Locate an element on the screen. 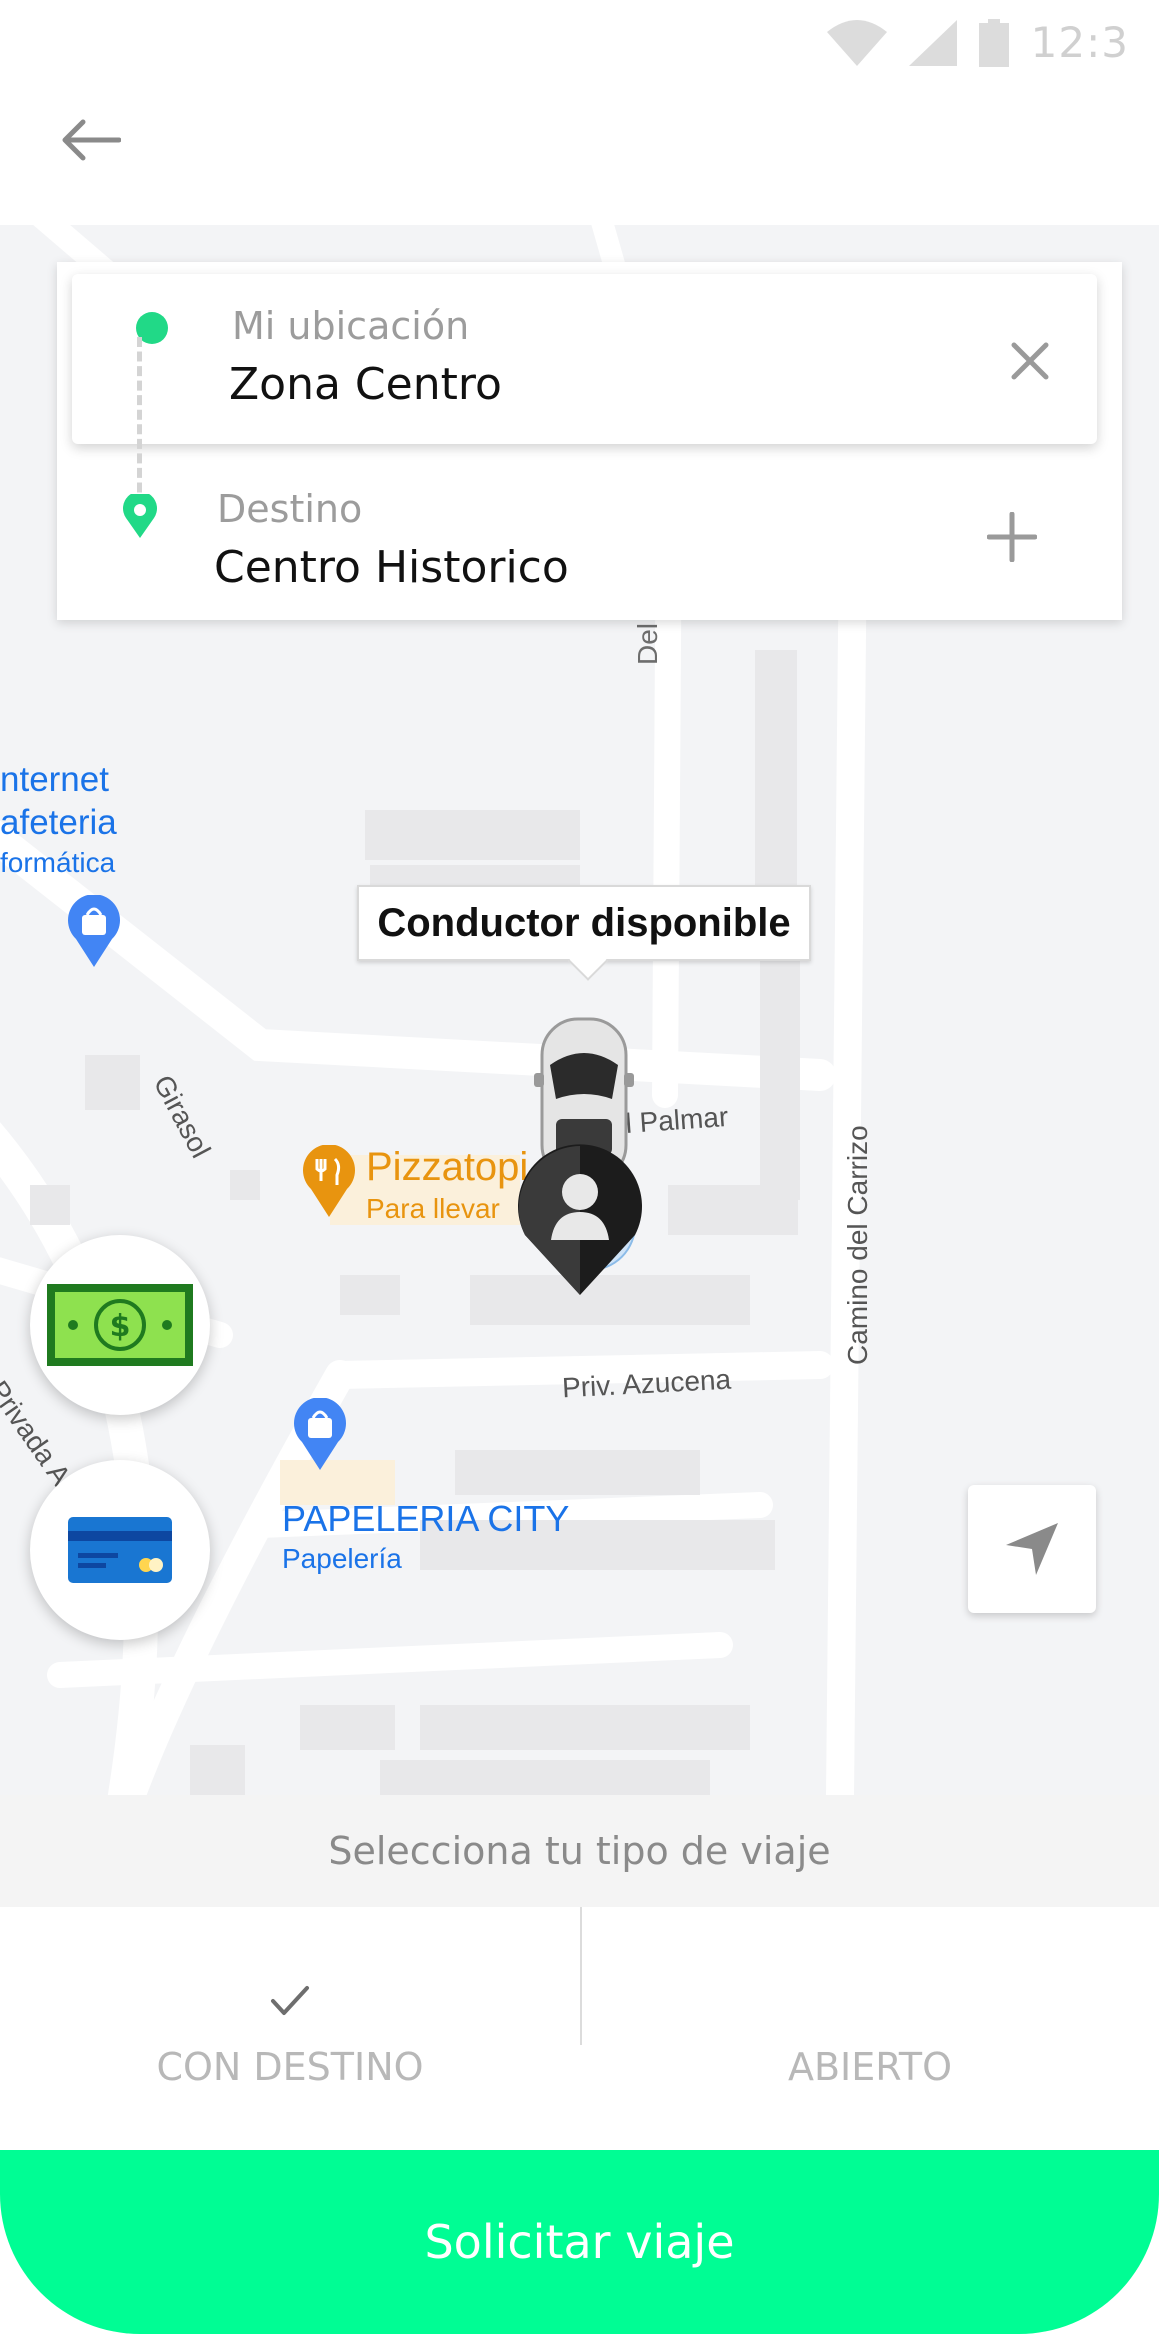 The height and width of the screenshot is (2334, 1159). request-ride-button: Solicitar viaje is located at coordinates (579, 2242).